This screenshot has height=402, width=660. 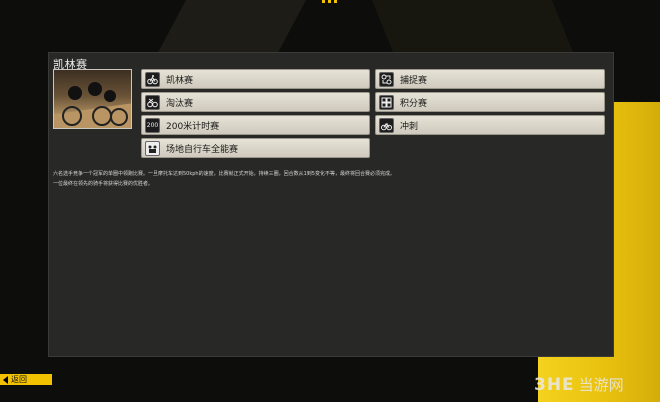 I want to click on event-thumbnail, so click(x=92, y=99).